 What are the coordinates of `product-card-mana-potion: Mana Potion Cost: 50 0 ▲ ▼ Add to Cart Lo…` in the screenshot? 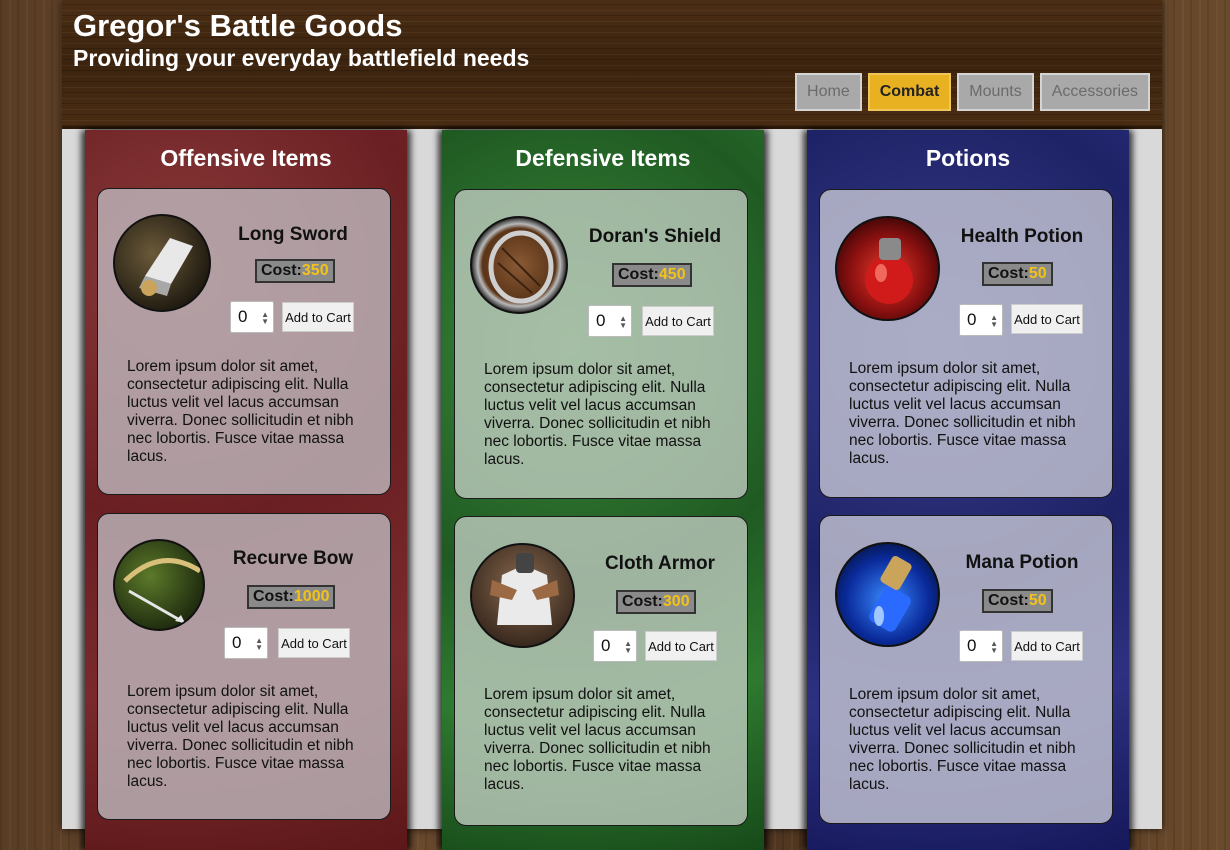 It's located at (966, 669).